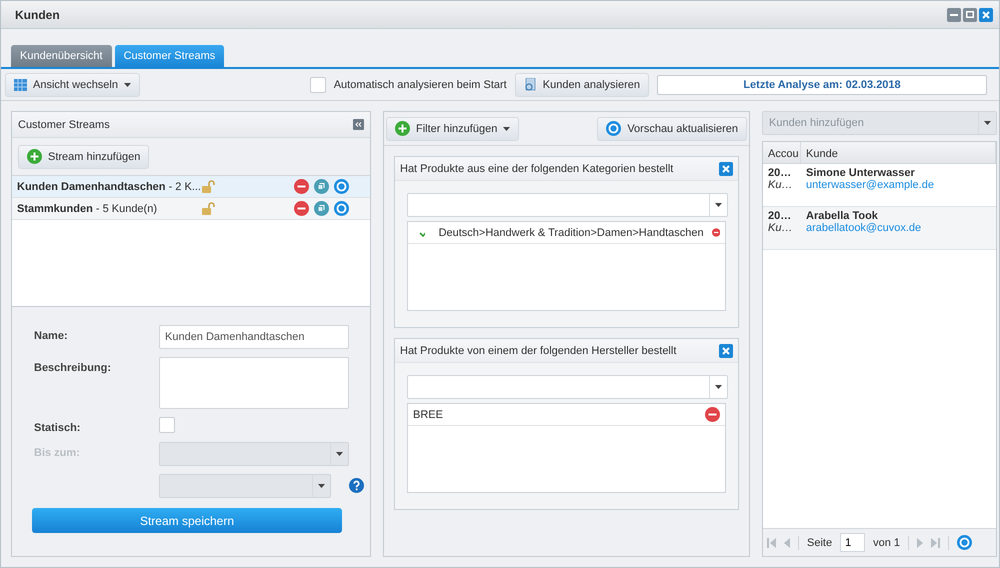  What do you see at coordinates (538, 350) in the screenshot?
I see `filter-title: Hat Produkte von einem der folgenden Hersteller bestellt` at bounding box center [538, 350].